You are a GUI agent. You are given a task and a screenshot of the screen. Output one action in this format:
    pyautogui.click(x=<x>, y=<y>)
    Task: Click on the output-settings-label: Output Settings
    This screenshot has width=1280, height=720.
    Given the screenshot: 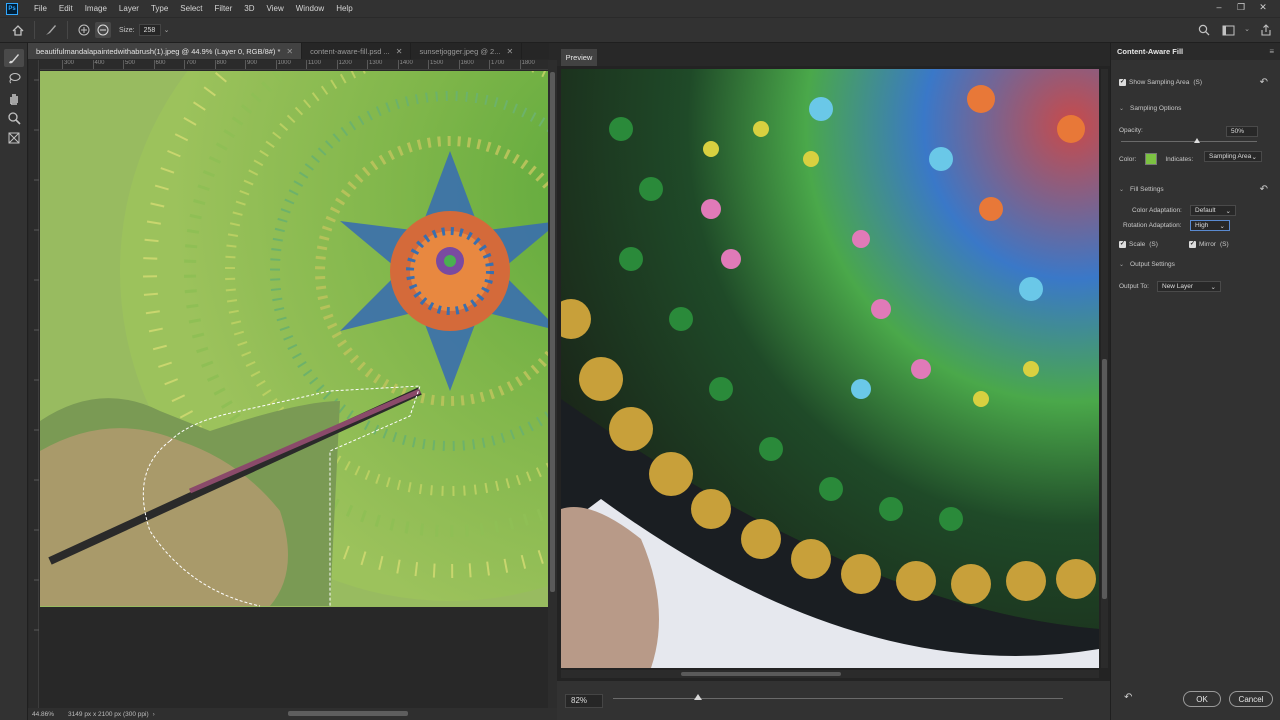 What is the action you would take?
    pyautogui.click(x=1152, y=264)
    